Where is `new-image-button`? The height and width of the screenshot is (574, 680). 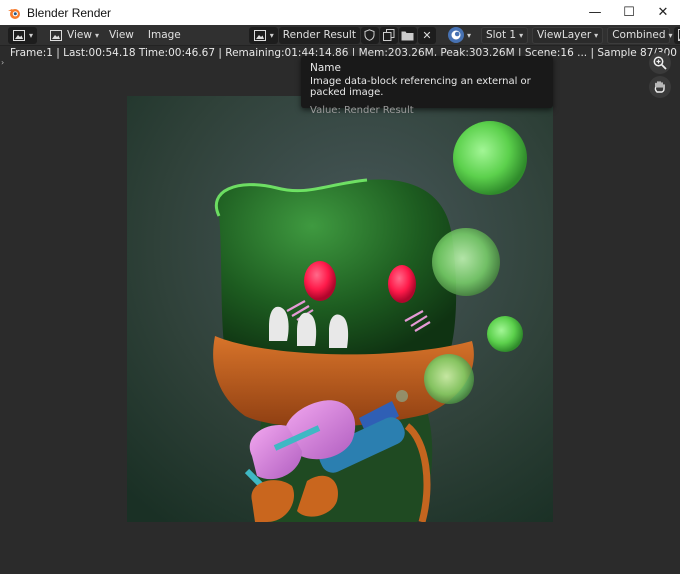
new-image-button is located at coordinates (388, 35).